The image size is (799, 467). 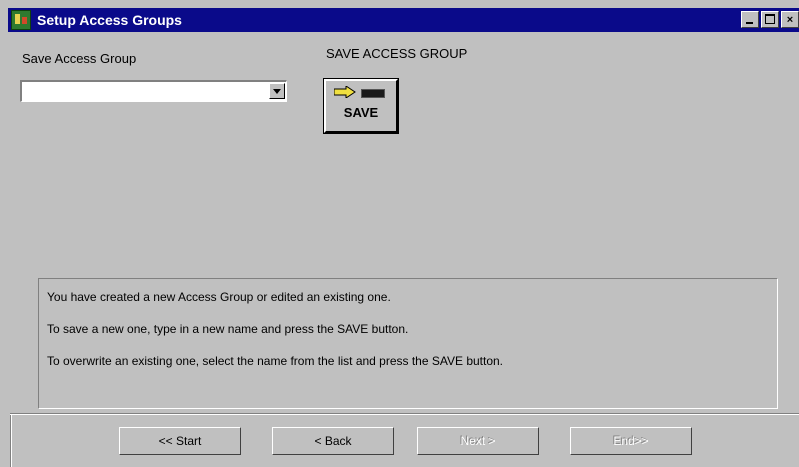 What do you see at coordinates (403, 20) in the screenshot?
I see `title-bar: Setup Access Groups ×` at bounding box center [403, 20].